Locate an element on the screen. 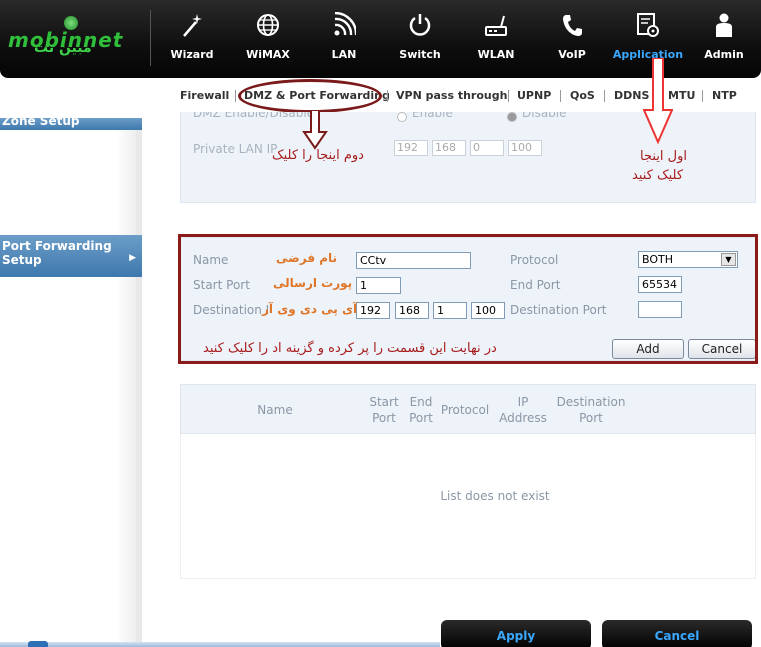  dmz-disable-option: Disable is located at coordinates (544, 116).